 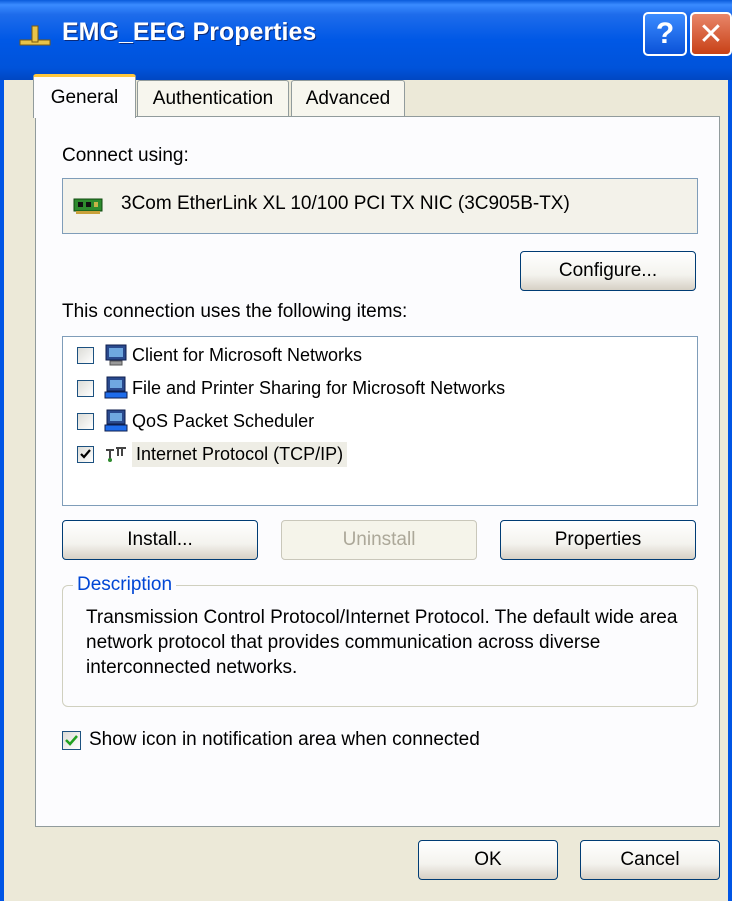 What do you see at coordinates (598, 540) in the screenshot?
I see `properties-button: Properties` at bounding box center [598, 540].